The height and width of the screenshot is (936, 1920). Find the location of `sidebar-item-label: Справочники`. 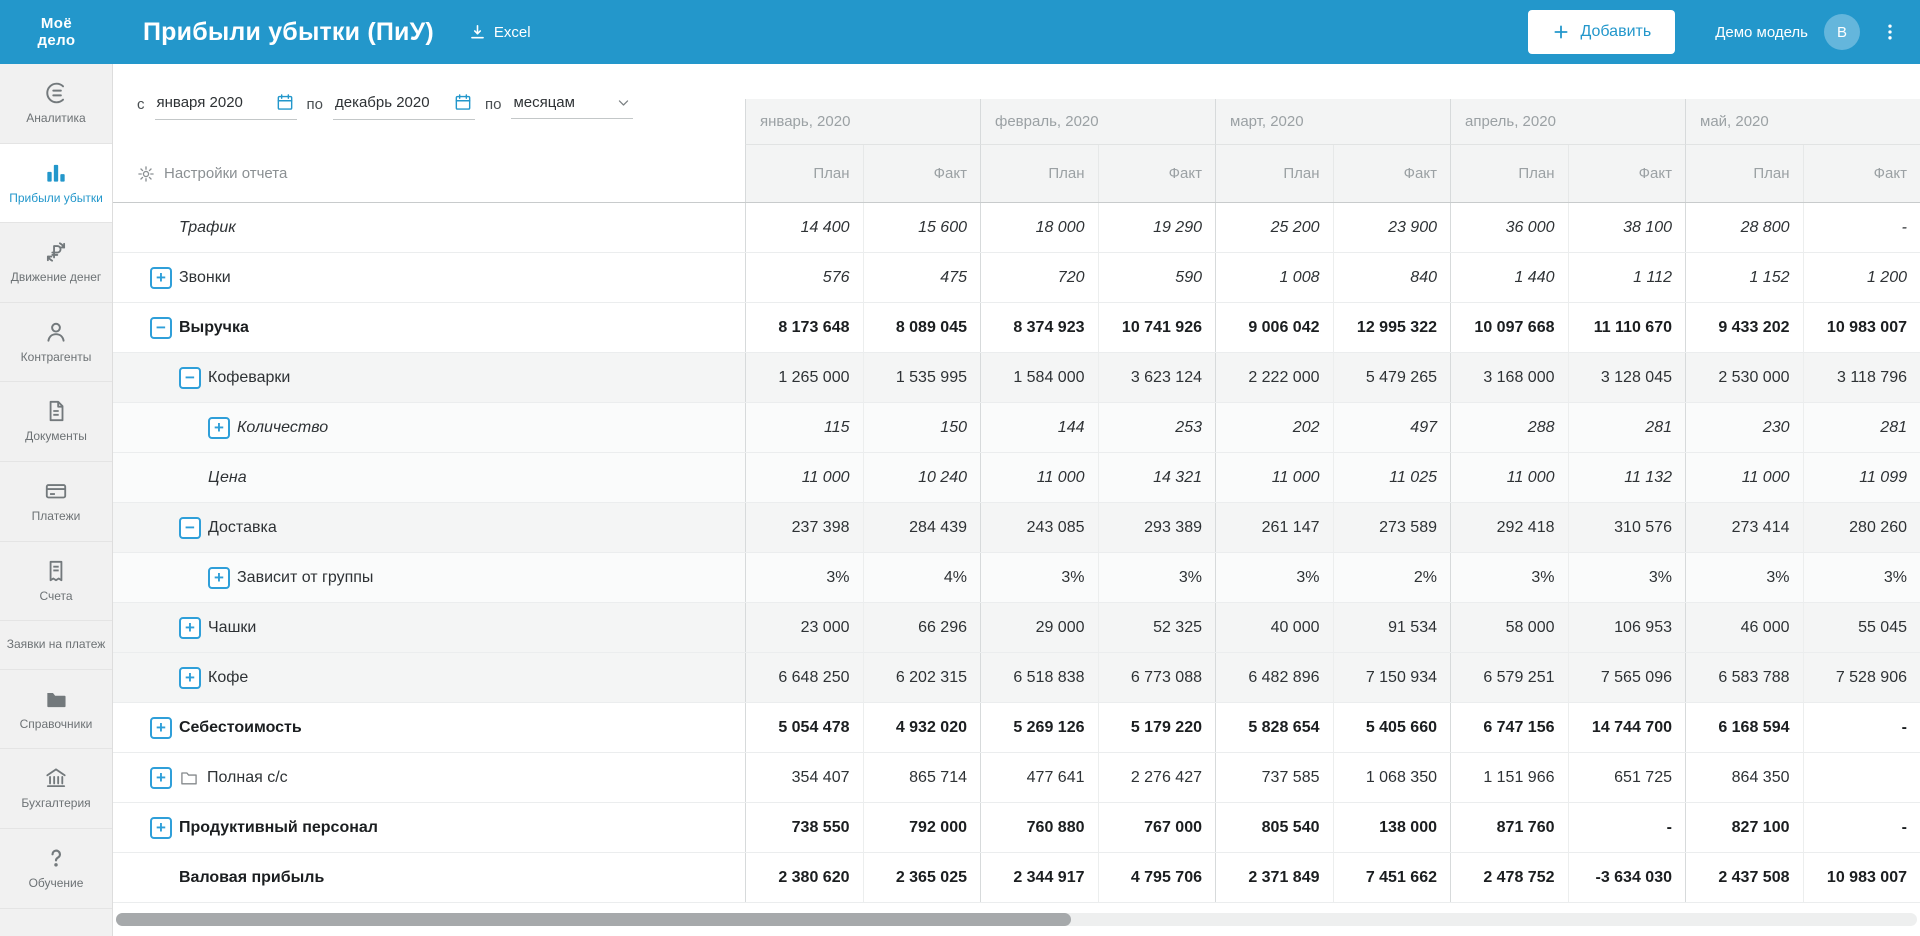

sidebar-item-label: Справочники is located at coordinates (56, 723).